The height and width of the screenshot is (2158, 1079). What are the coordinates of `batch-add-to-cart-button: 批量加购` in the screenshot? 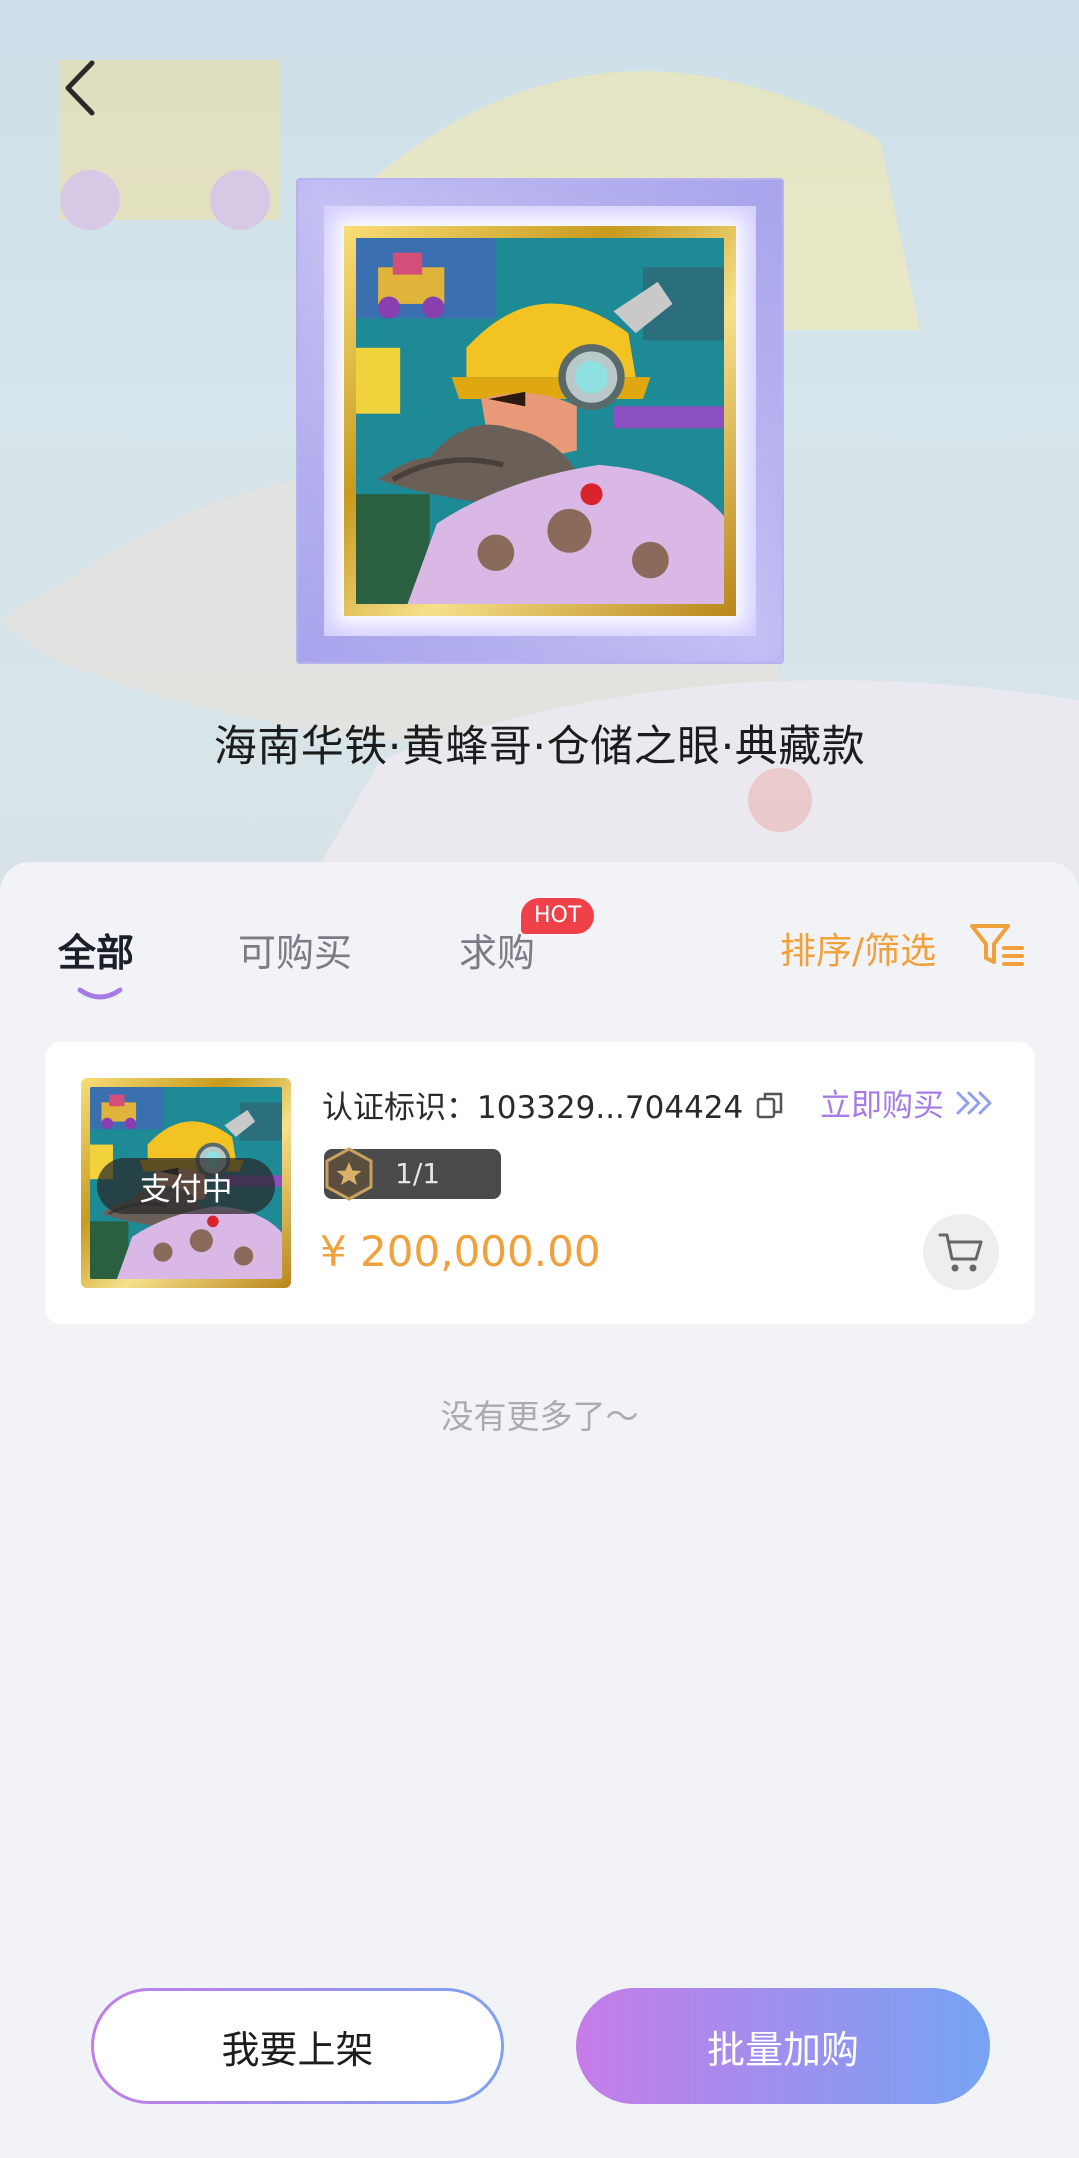 It's located at (783, 2046).